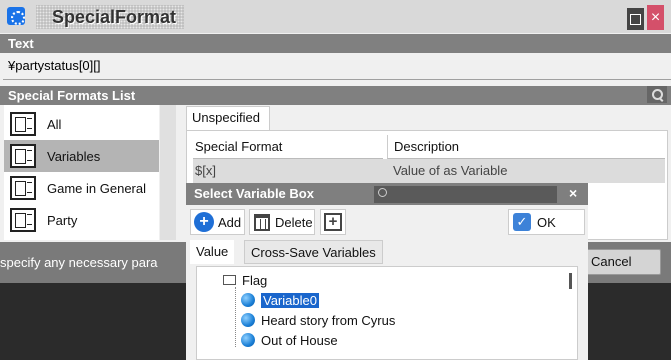 The image size is (671, 360). I want to click on table-row: $[x] Value of as Variable, so click(429, 171).